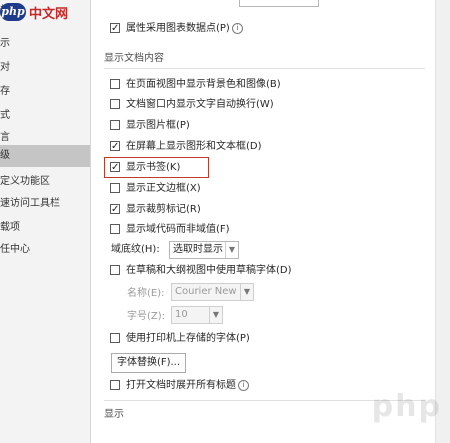 This screenshot has width=450, height=443. Describe the element at coordinates (197, 315) in the screenshot. I see `font-size-select: 10 ▼` at that location.